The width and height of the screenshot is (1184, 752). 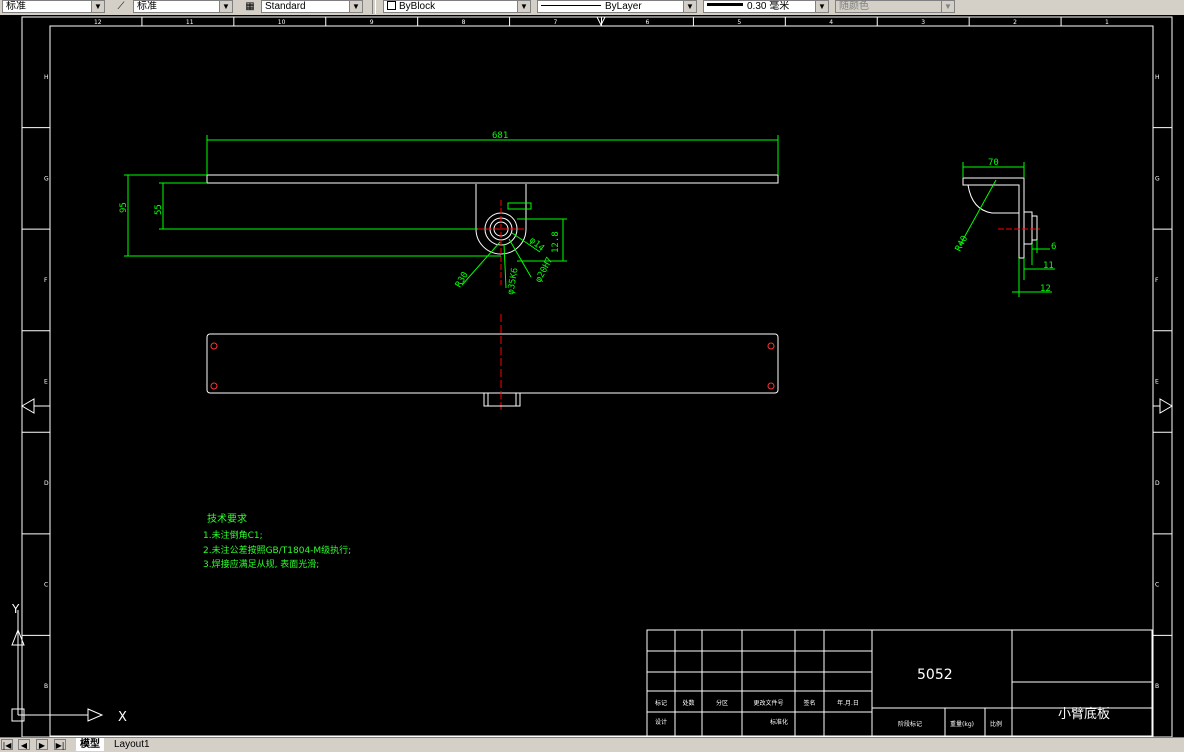 I want to click on plot-style-value: 随颜色, so click(x=854, y=6).